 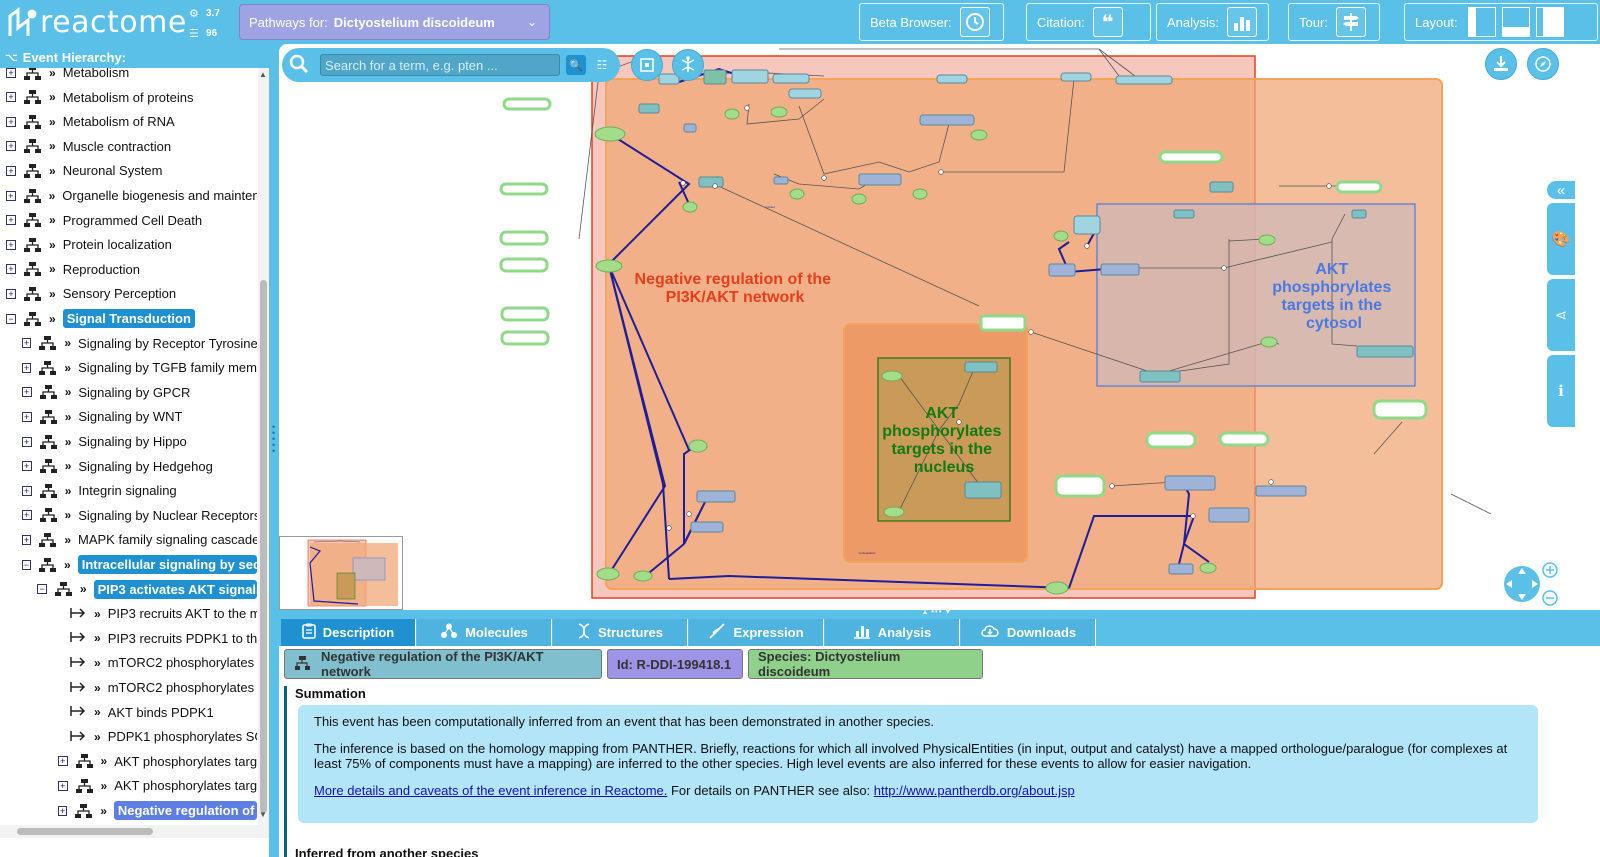 What do you see at coordinates (1334, 22) in the screenshot?
I see `tour-button: Tour:` at bounding box center [1334, 22].